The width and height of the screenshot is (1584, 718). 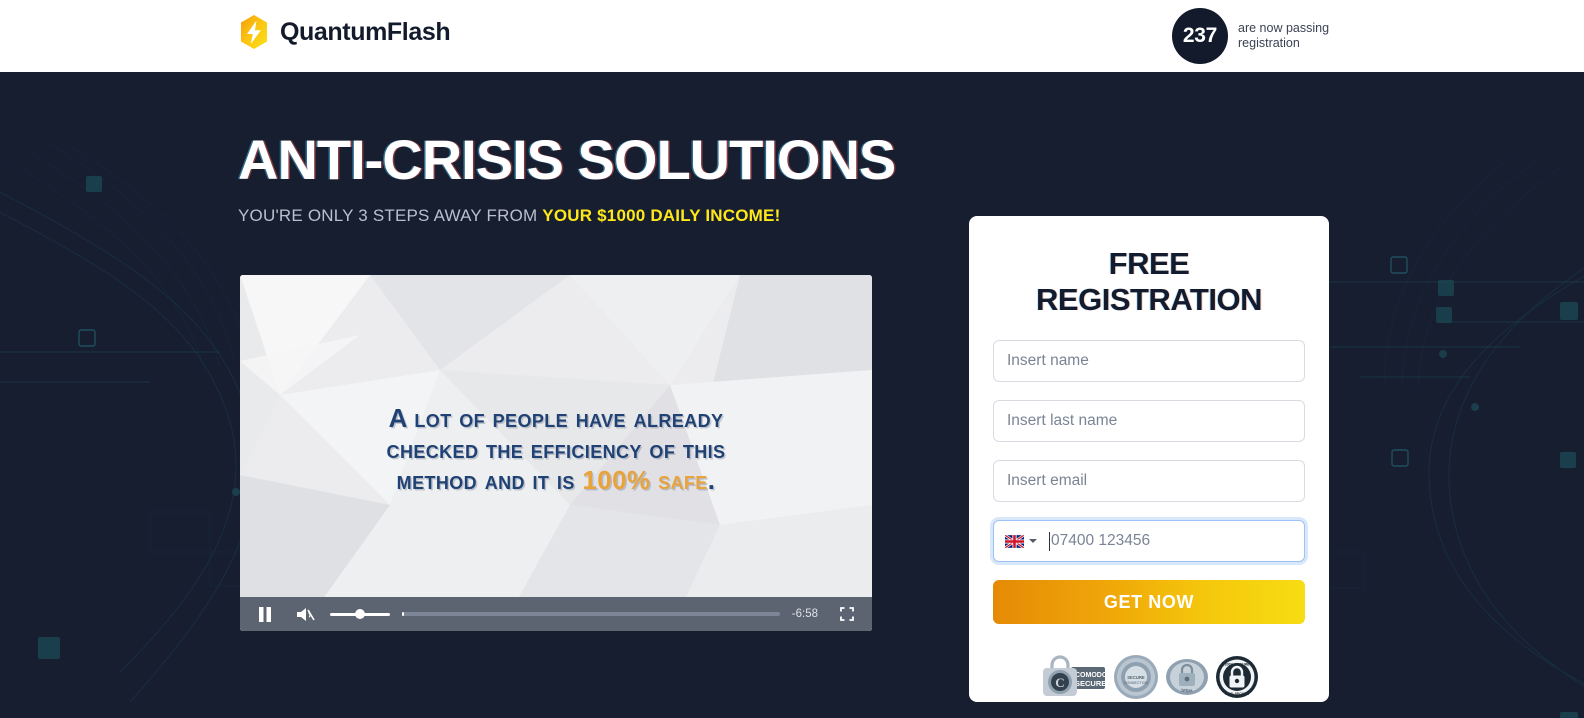 What do you see at coordinates (489, 480) in the screenshot?
I see `caption-line3-prefix: method and it is` at bounding box center [489, 480].